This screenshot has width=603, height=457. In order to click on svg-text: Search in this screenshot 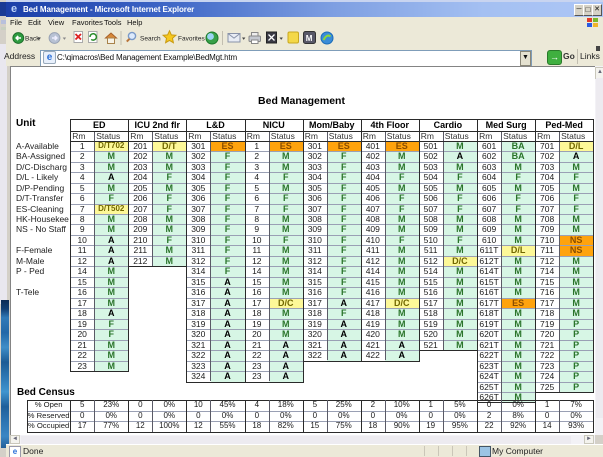, I will do `click(150, 39)`.